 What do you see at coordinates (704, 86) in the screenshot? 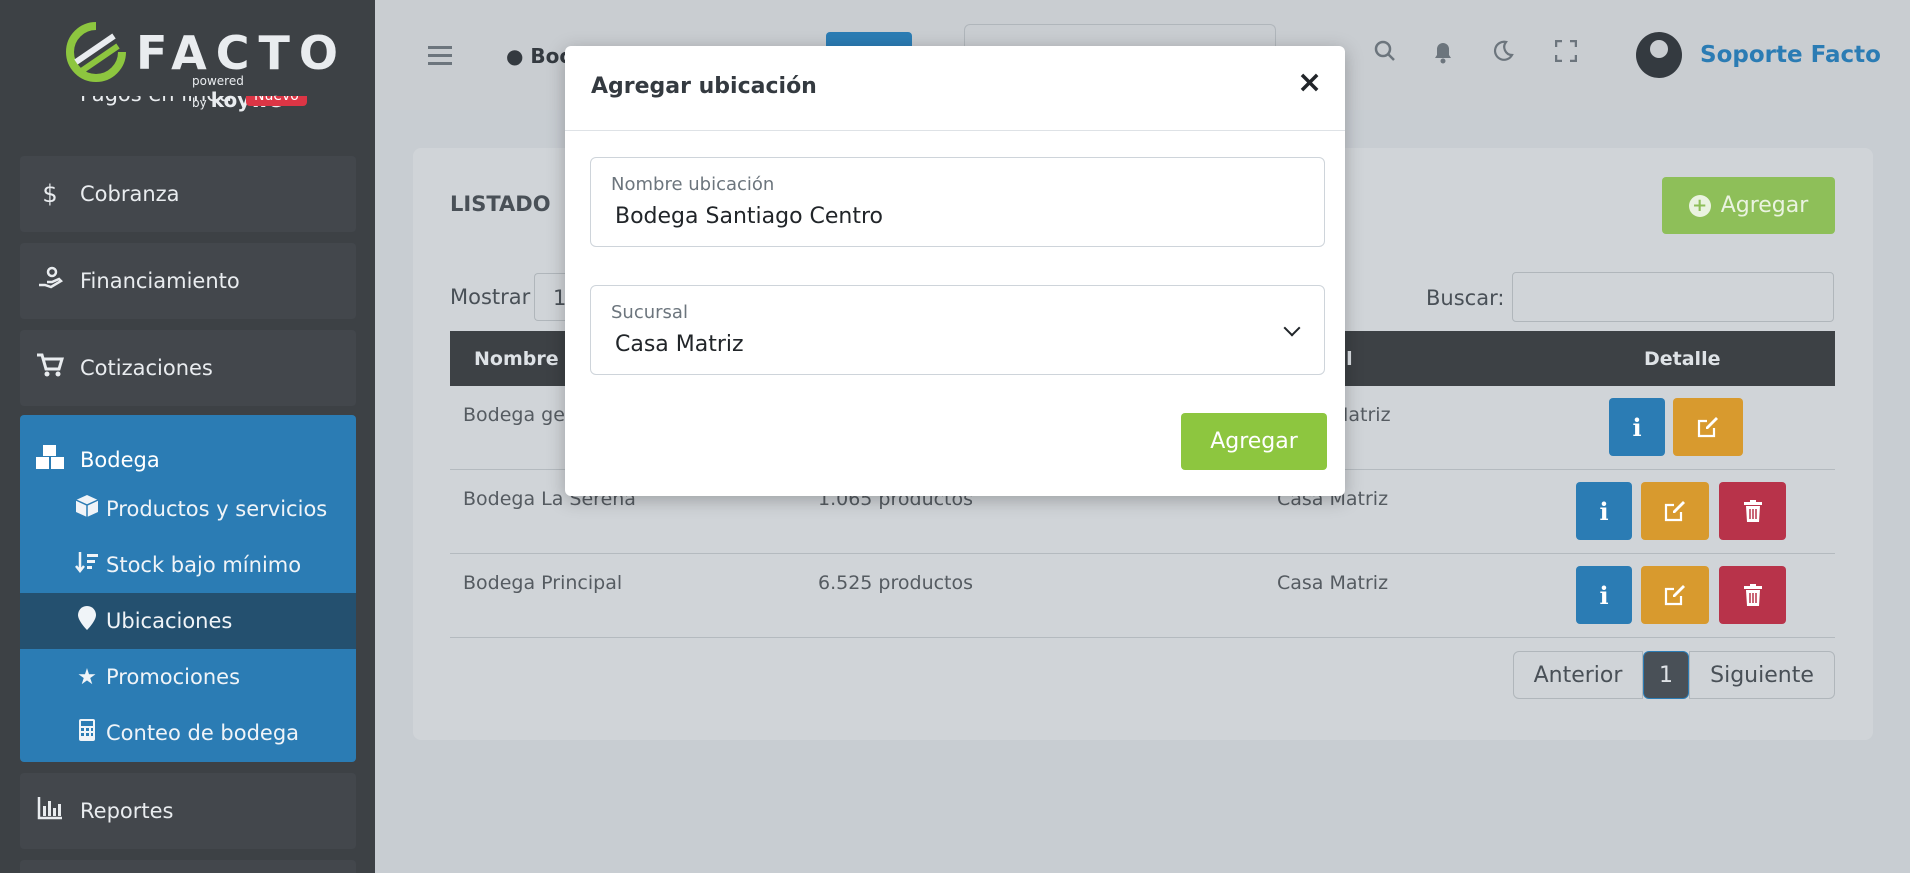
I see `modal-title: Agregar ubicación` at bounding box center [704, 86].